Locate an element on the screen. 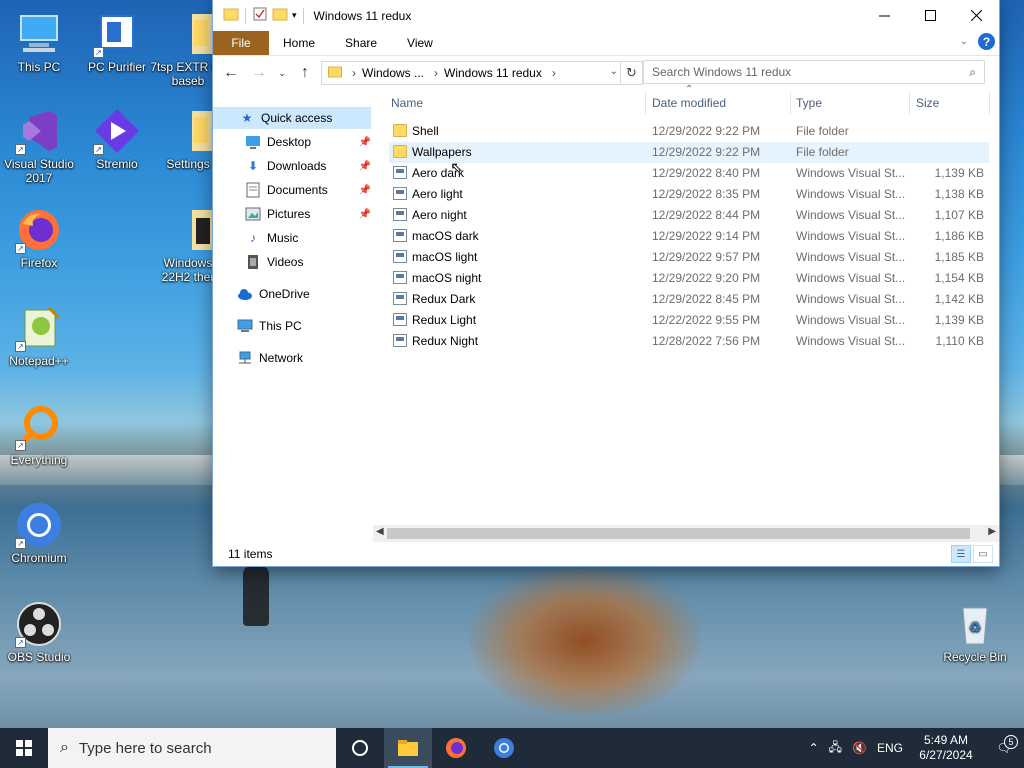 This screenshot has width=1024, height=768. desktop-icon-everything: ↗ Everything is located at coordinates (39, 435).